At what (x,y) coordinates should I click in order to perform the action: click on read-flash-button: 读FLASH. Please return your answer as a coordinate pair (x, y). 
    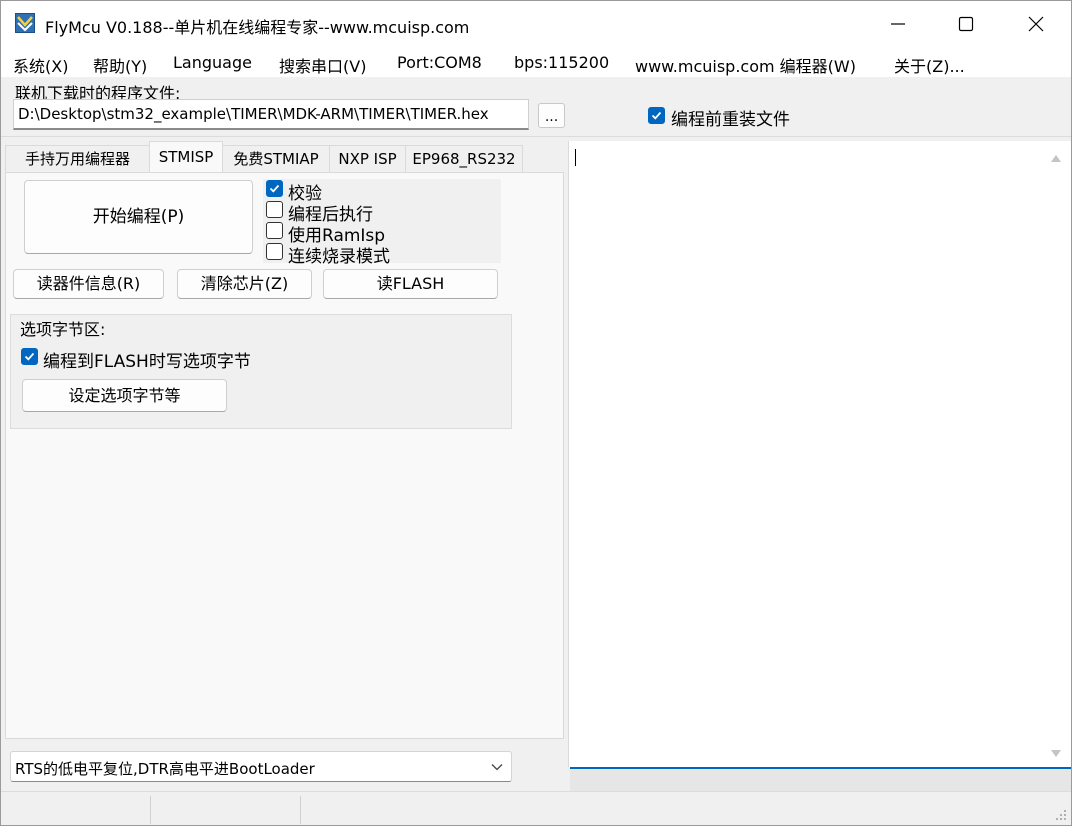
    Looking at the image, I should click on (410, 284).